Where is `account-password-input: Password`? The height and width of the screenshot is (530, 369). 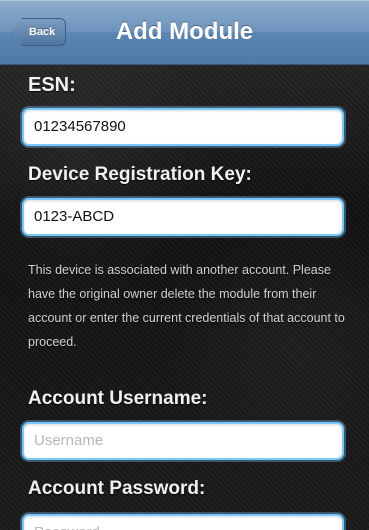
account-password-input: Password is located at coordinates (183, 522).